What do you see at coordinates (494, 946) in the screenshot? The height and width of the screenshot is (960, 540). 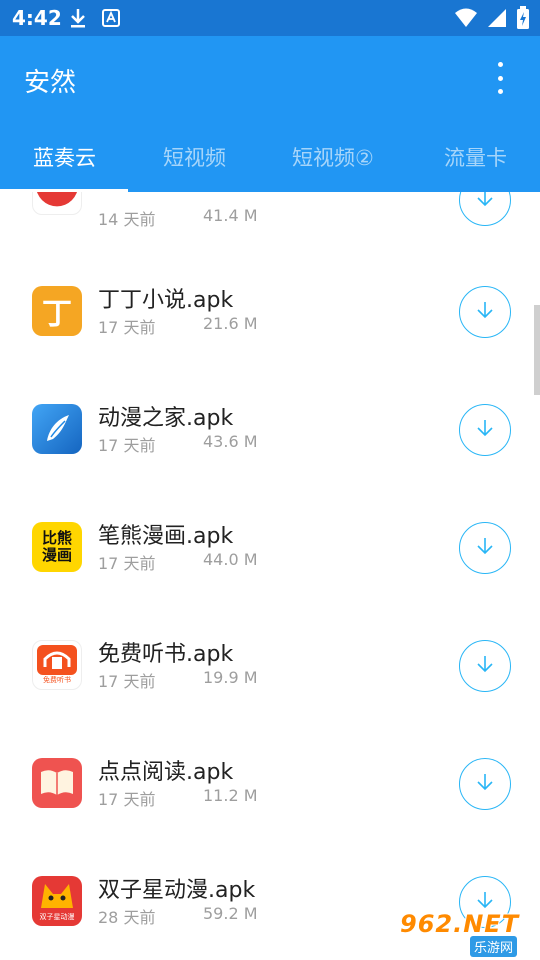 I see `watermark-sub: 乐游网` at bounding box center [494, 946].